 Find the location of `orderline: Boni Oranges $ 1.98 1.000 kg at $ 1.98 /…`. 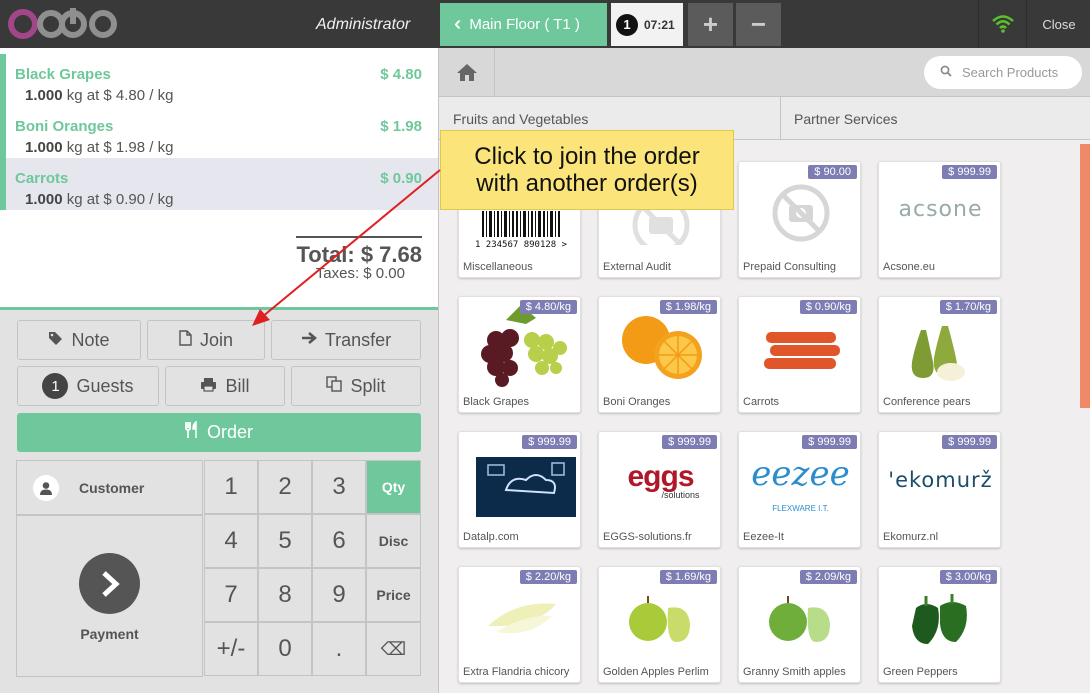

orderline: Boni Oranges $ 1.98 1.000 kg at $ 1.98 /… is located at coordinates (219, 132).